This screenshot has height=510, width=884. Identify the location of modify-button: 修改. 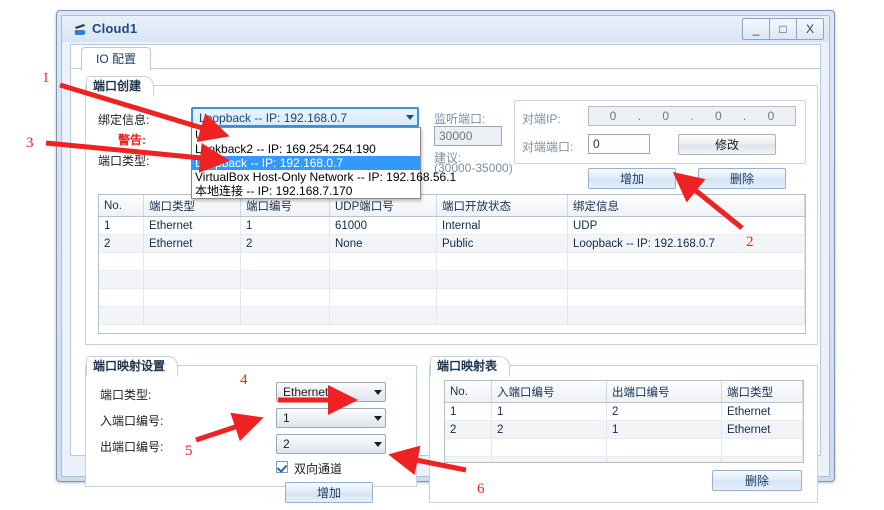
(727, 144).